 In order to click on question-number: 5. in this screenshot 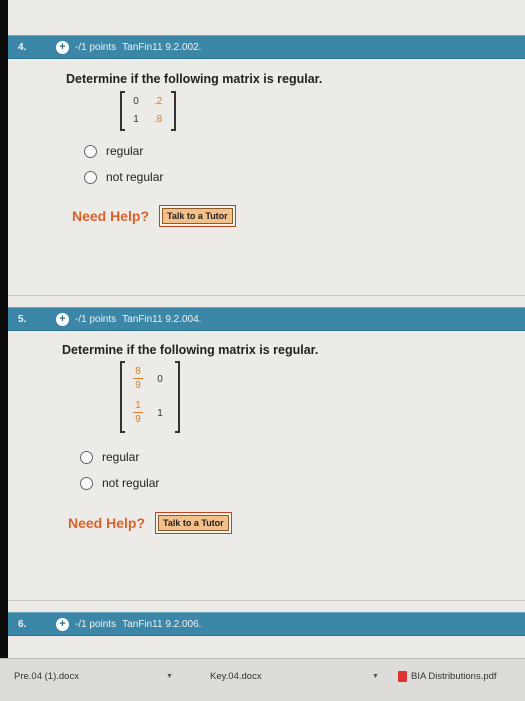, I will do `click(22, 319)`.